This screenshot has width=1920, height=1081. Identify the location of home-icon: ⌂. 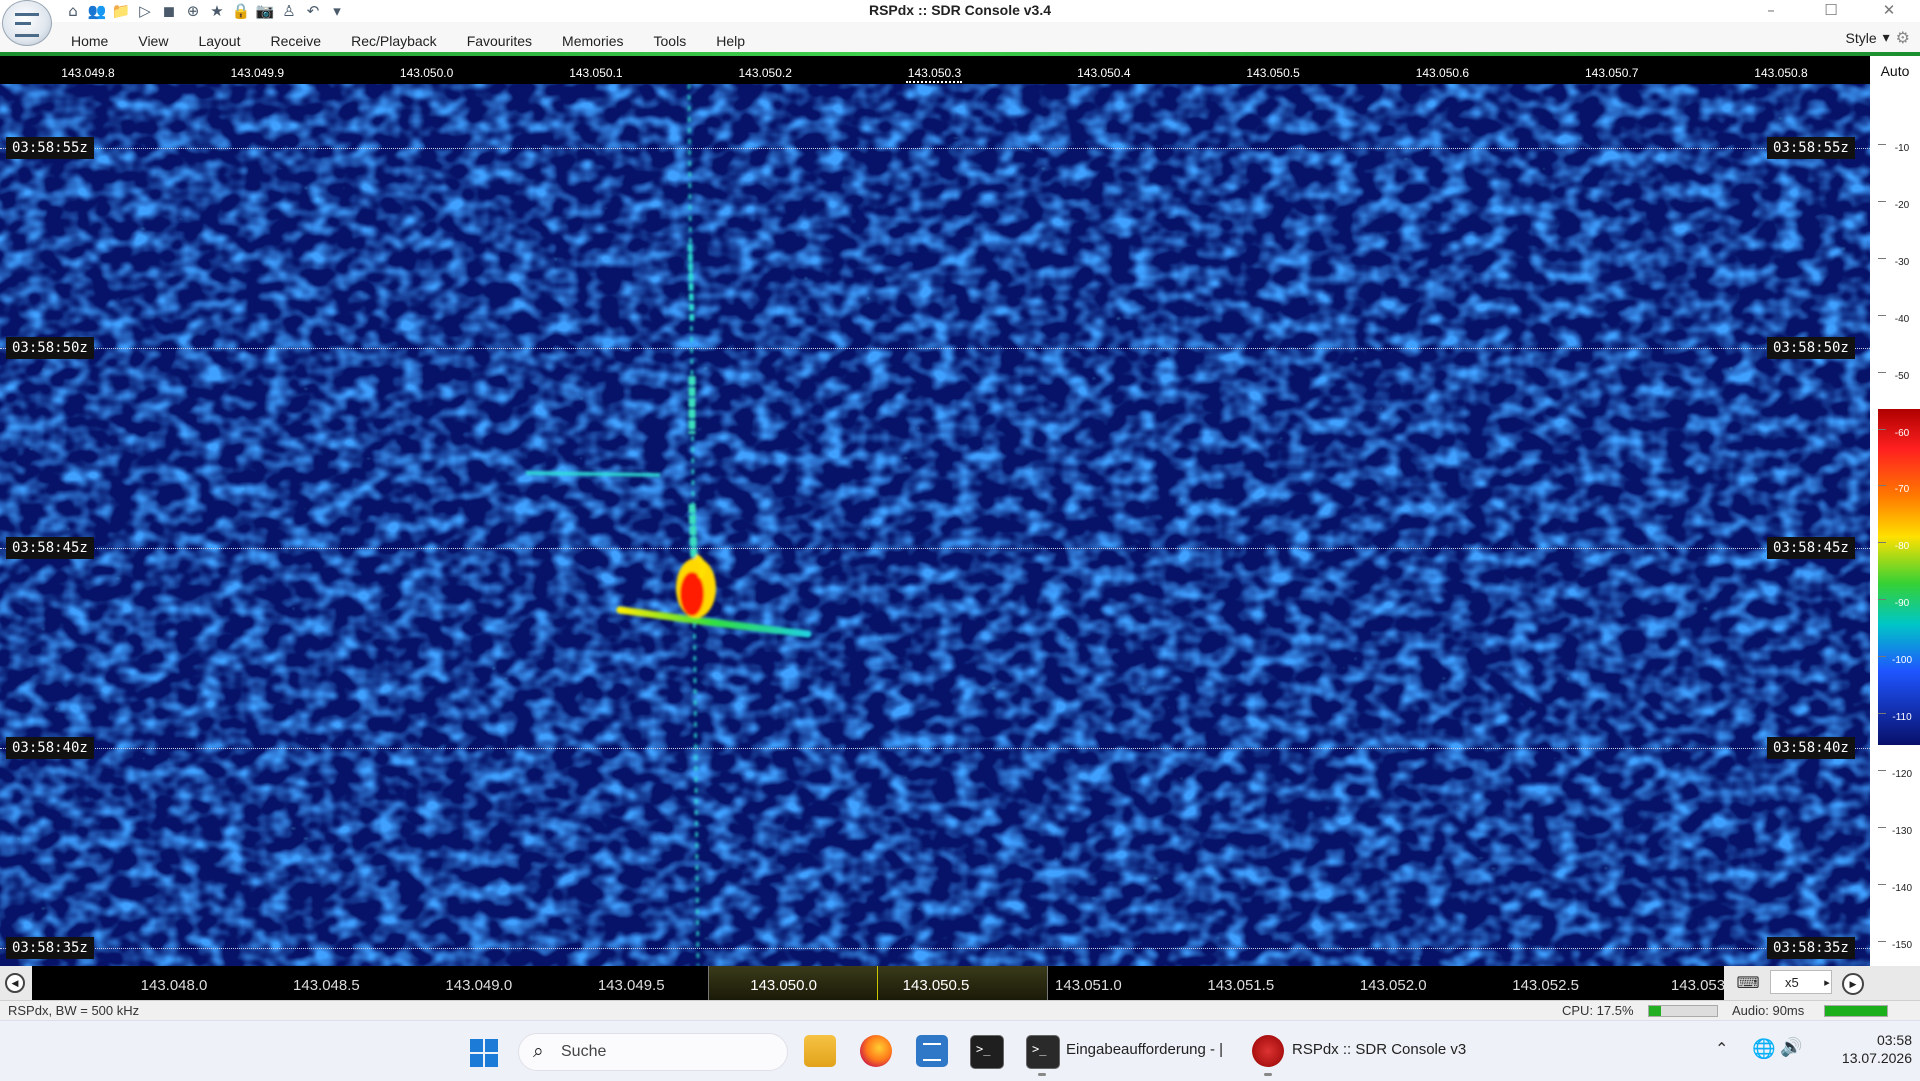
(73, 11).